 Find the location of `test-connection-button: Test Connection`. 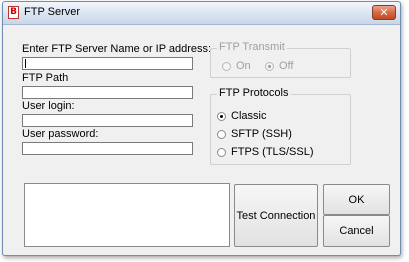

test-connection-button: Test Connection is located at coordinates (276, 215).